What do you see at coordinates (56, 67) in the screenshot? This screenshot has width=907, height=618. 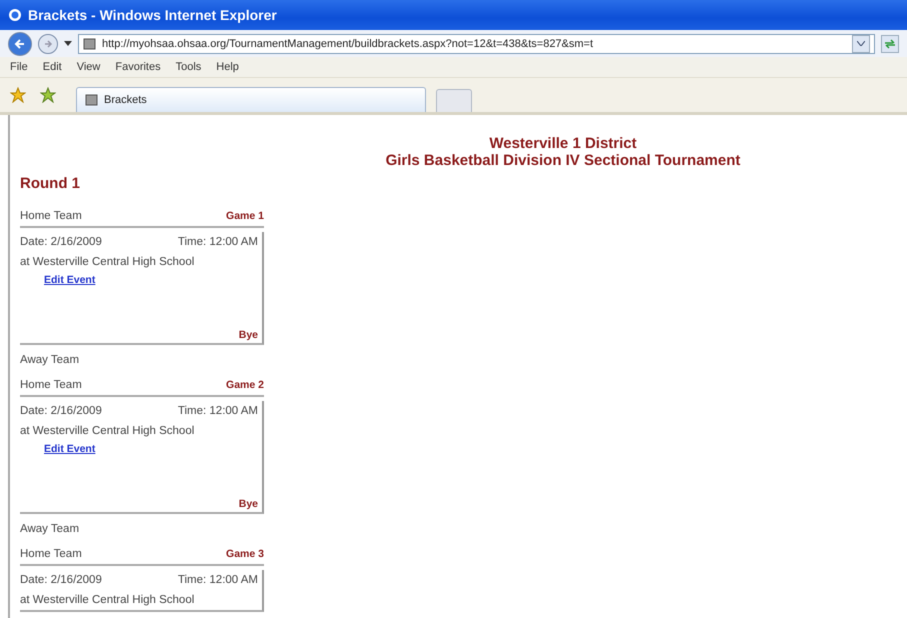 I see `menu-item: Edit` at bounding box center [56, 67].